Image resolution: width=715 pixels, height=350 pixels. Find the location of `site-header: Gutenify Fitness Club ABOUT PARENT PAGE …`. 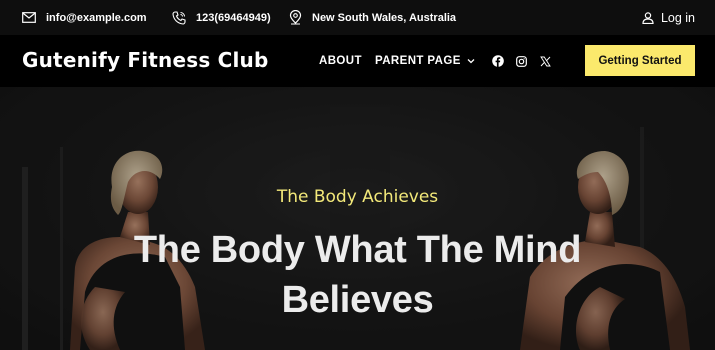

site-header: Gutenify Fitness Club ABOUT PARENT PAGE … is located at coordinates (357, 61).